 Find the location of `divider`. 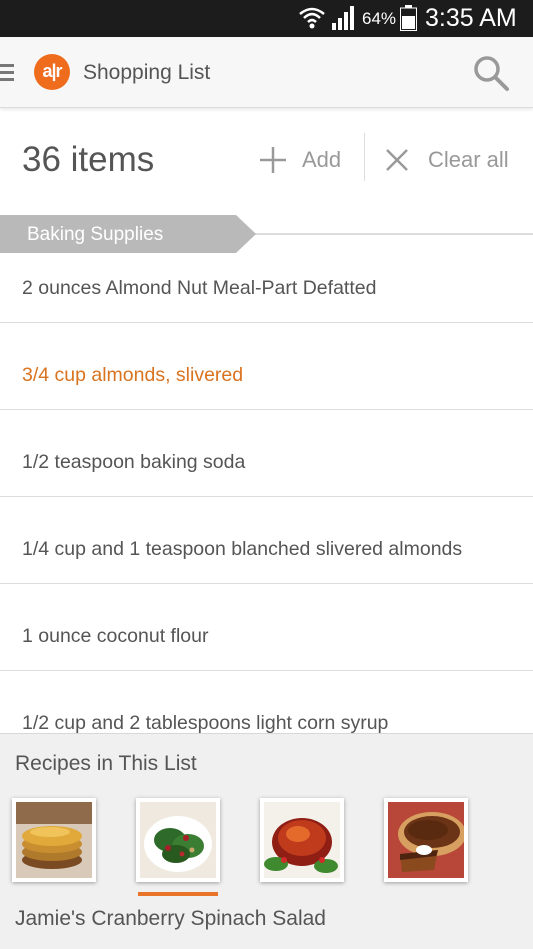

divider is located at coordinates (364, 157).